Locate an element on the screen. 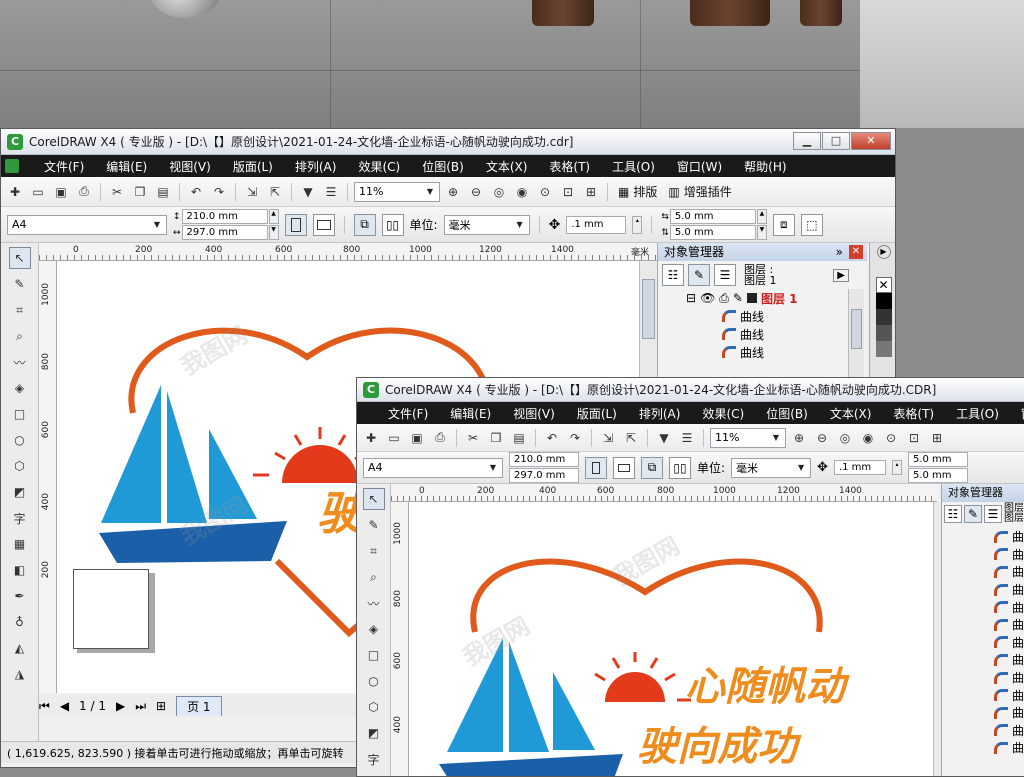  first-page-icon: ⏮ is located at coordinates (44, 706).